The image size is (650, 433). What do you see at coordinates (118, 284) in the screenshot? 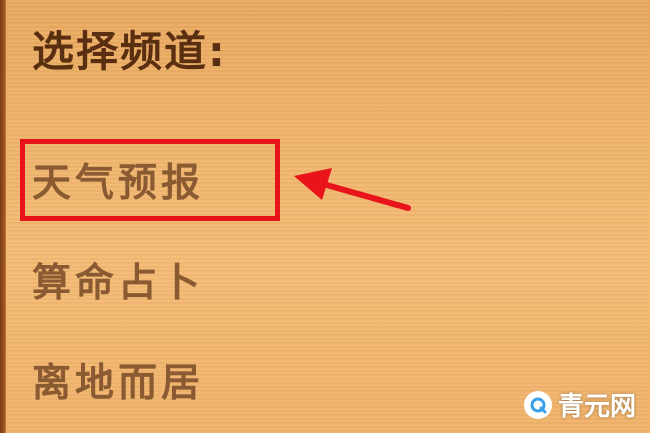
I see `channel-item-fortune-telling: 算命占卜` at bounding box center [118, 284].